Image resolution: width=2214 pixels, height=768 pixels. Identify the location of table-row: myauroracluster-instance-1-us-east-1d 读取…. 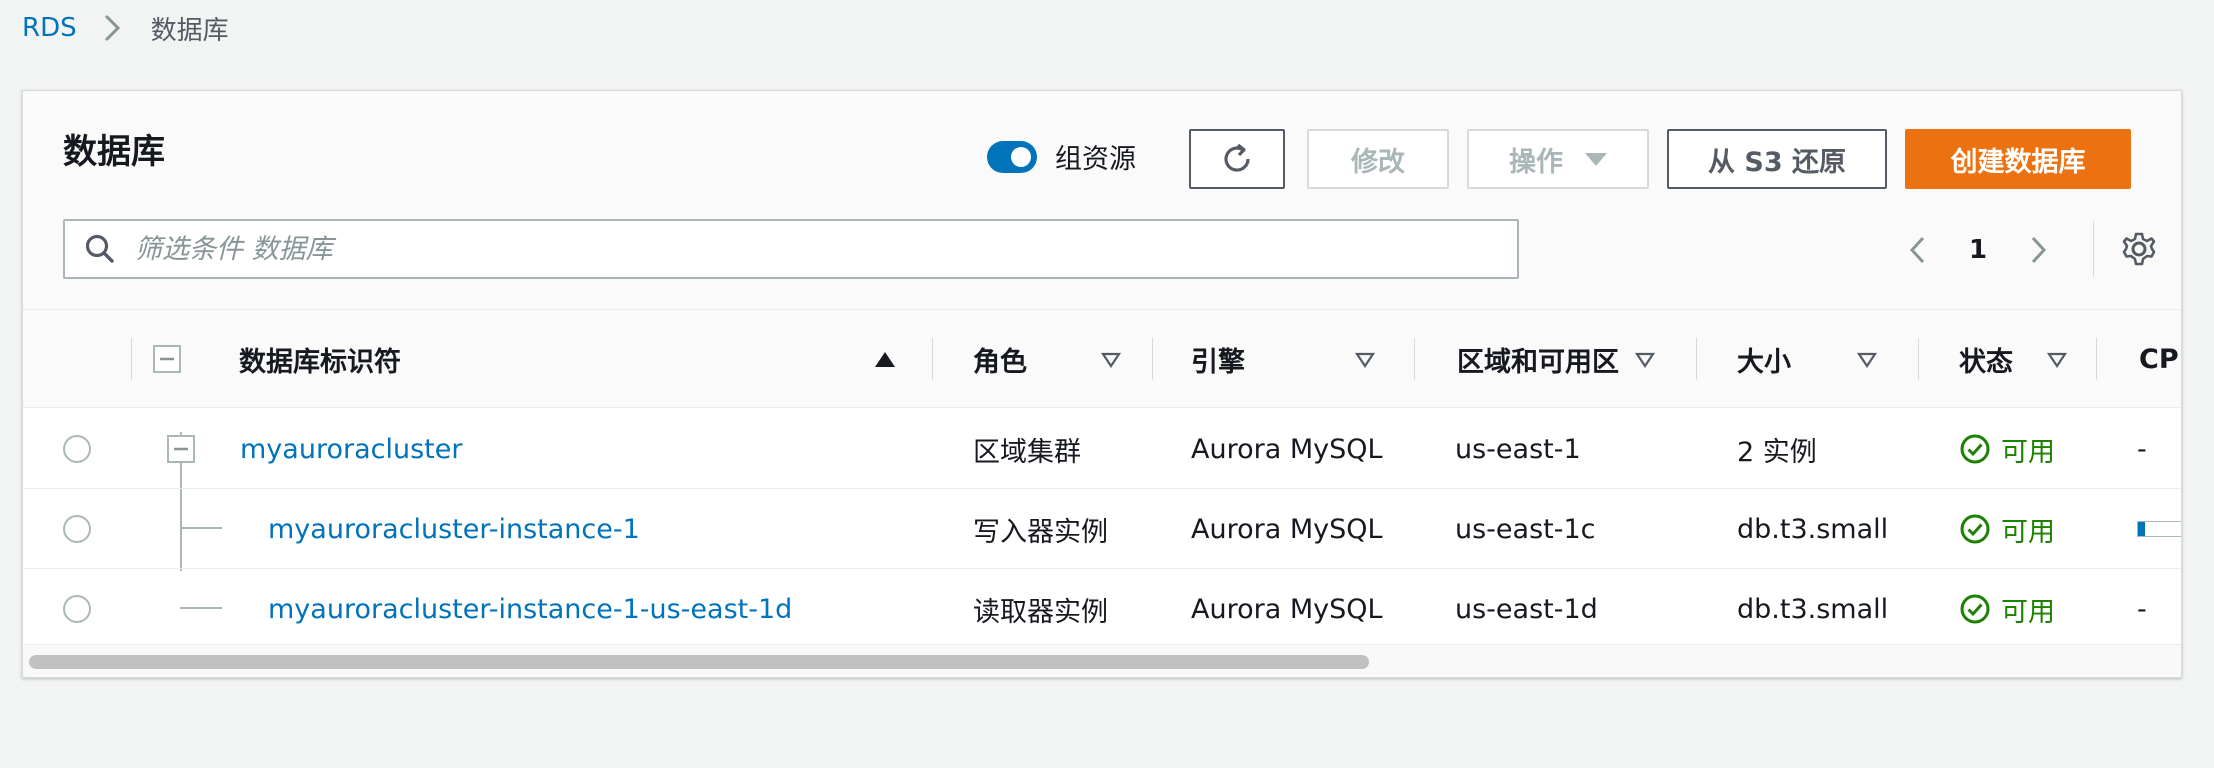
(1102, 609).